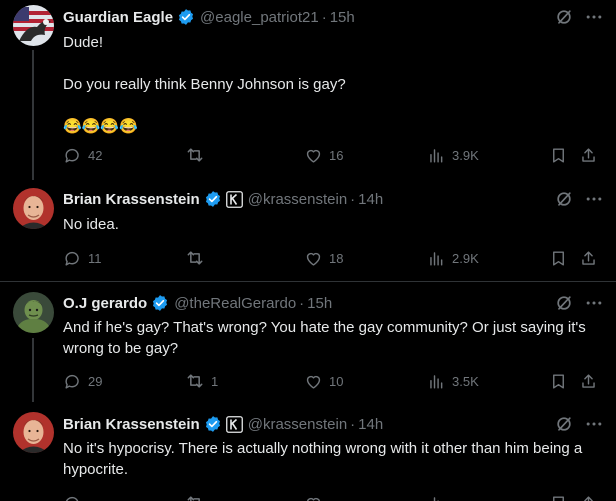  Describe the element at coordinates (439, 497) in the screenshot. I see `views-button` at that location.